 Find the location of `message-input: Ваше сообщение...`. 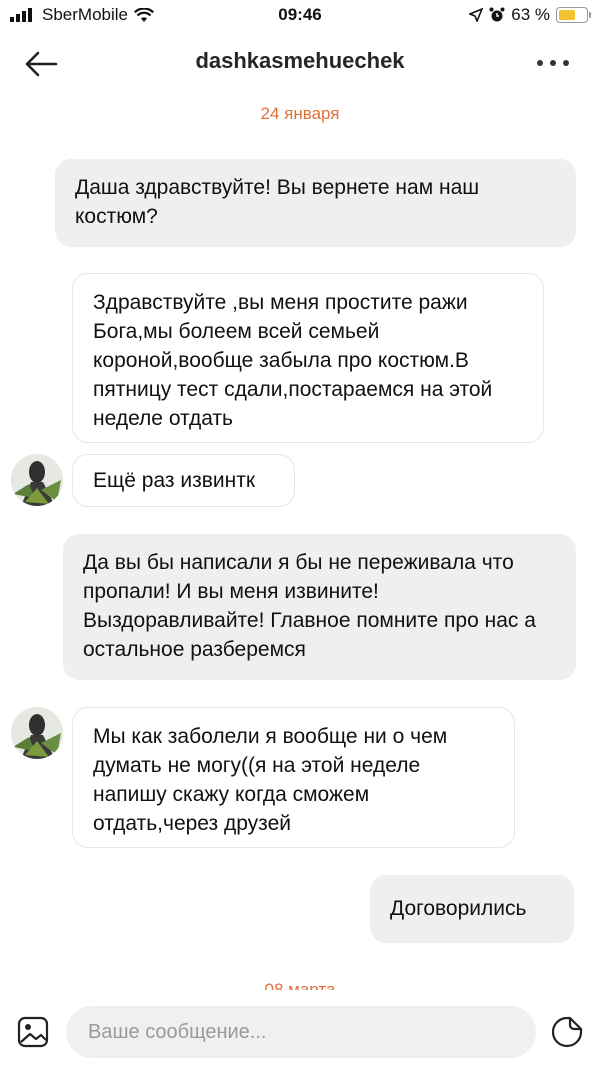

message-input: Ваше сообщение... is located at coordinates (301, 1032).